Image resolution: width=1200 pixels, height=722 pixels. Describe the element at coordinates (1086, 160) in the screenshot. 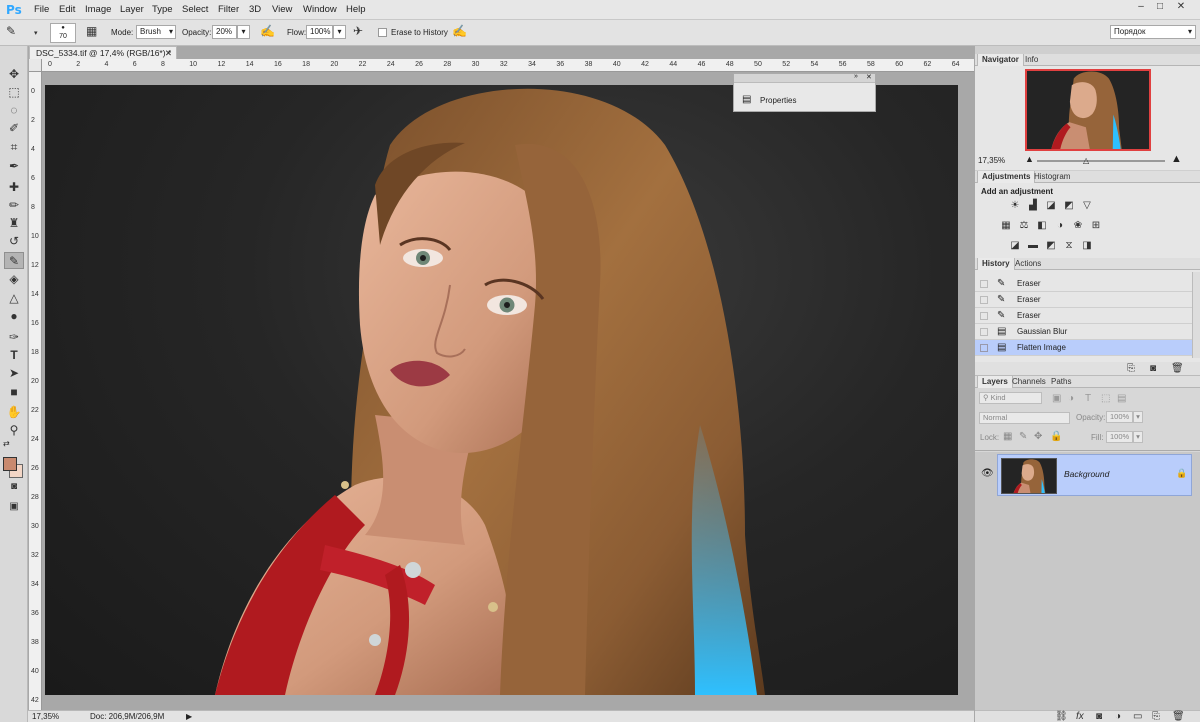

I see `zoom-slider-handle: △` at that location.